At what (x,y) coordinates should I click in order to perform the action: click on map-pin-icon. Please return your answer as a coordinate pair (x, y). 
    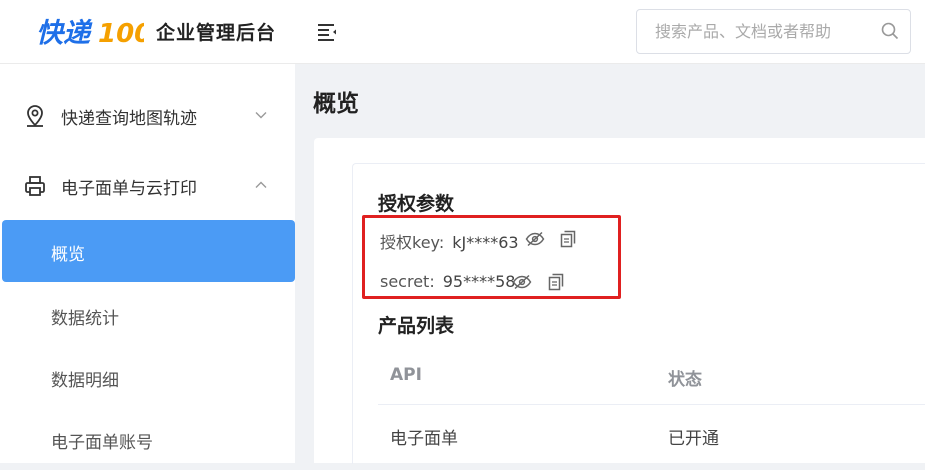
    Looking at the image, I should click on (35, 116).